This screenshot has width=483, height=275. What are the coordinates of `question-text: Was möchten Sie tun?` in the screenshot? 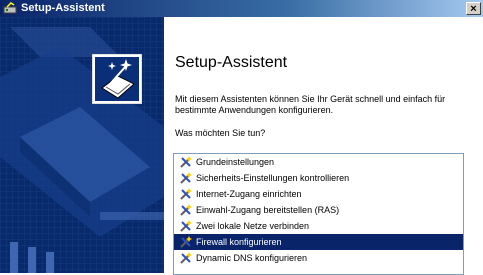 It's located at (220, 133).